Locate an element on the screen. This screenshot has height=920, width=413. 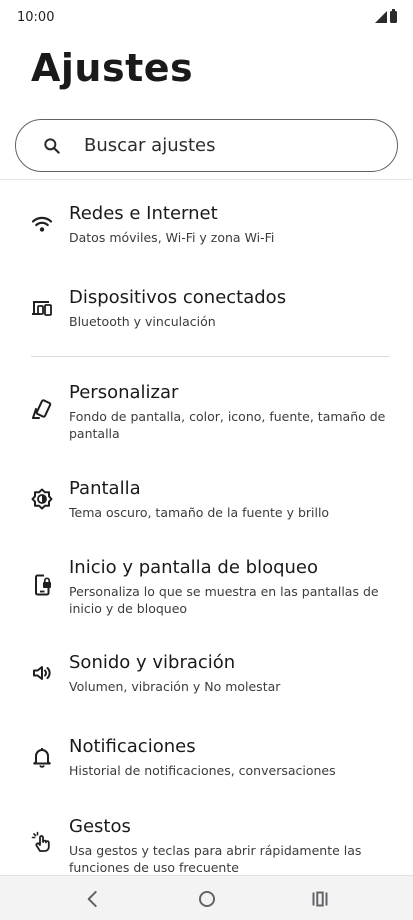
item-title: Dispositivos conectados is located at coordinates (178, 297).